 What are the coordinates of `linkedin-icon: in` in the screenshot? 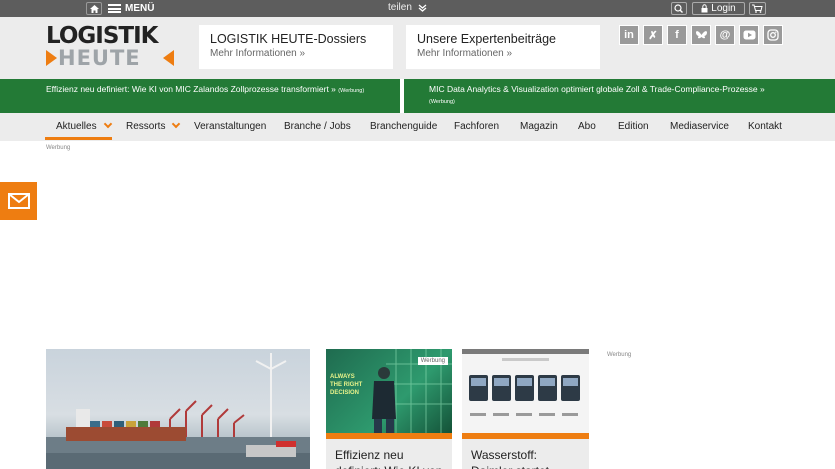 It's located at (629, 35).